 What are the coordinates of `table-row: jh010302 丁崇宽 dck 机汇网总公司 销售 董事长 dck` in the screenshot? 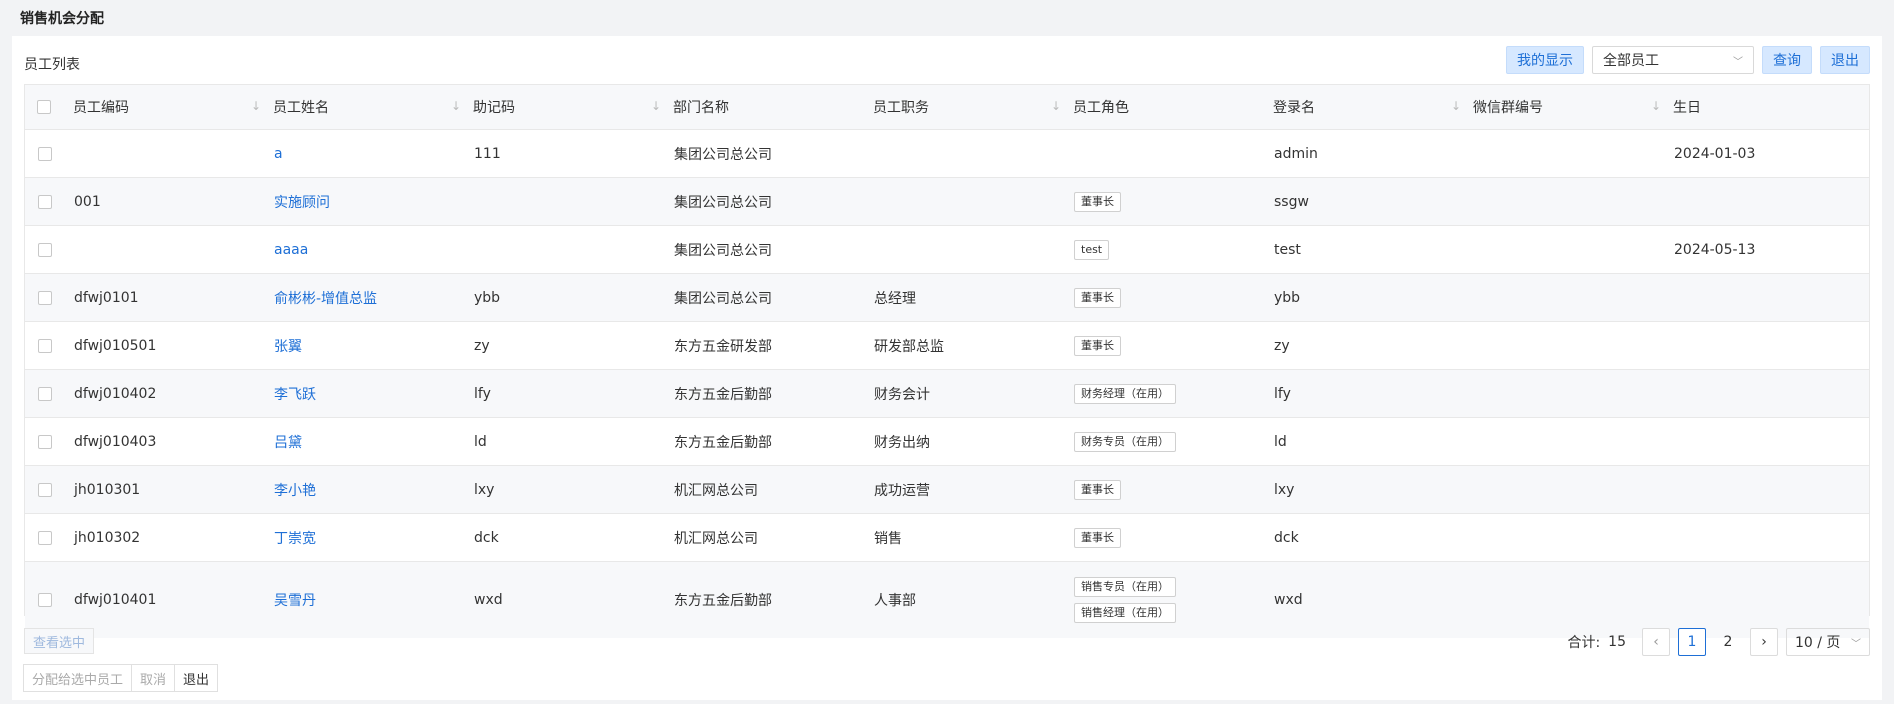 It's located at (947, 537).